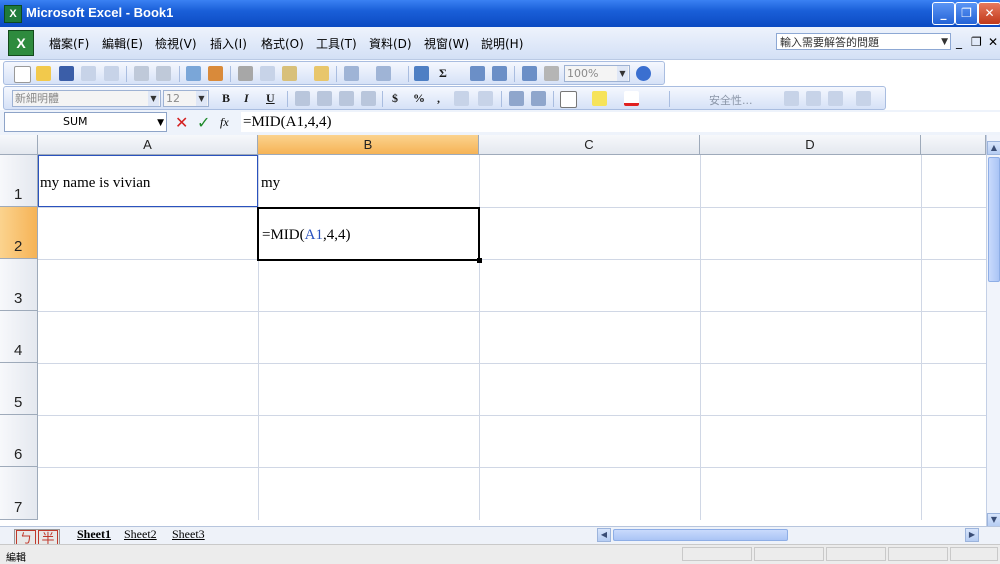  I want to click on control-toolbox-icon, so click(835, 98).